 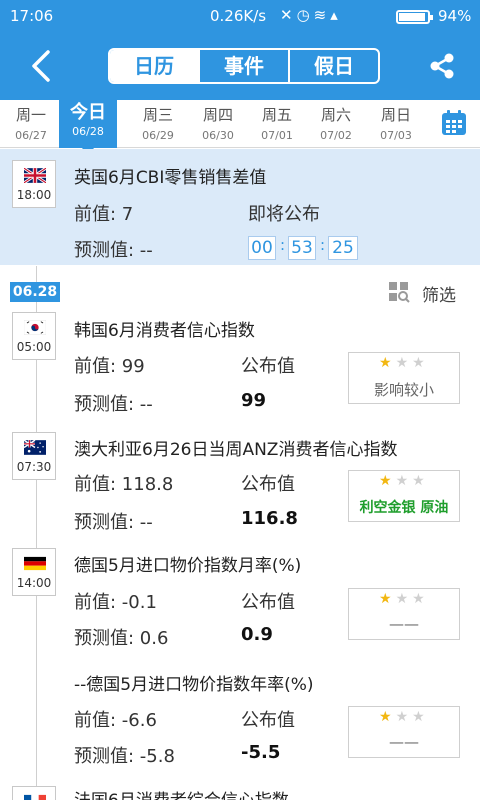 What do you see at coordinates (404, 496) in the screenshot?
I see `impact-box: ★★★ 利空金银 原油` at bounding box center [404, 496].